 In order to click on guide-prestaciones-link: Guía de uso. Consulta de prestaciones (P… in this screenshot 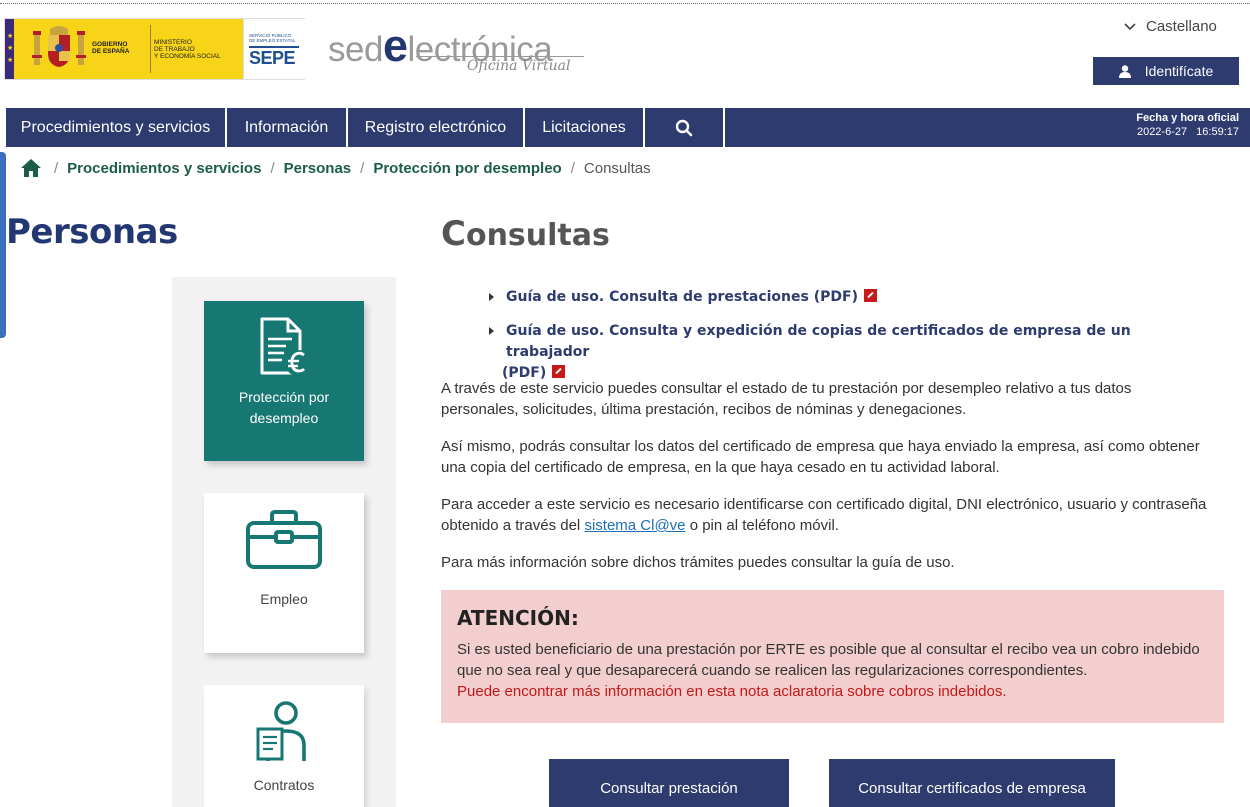, I will do `click(682, 297)`.